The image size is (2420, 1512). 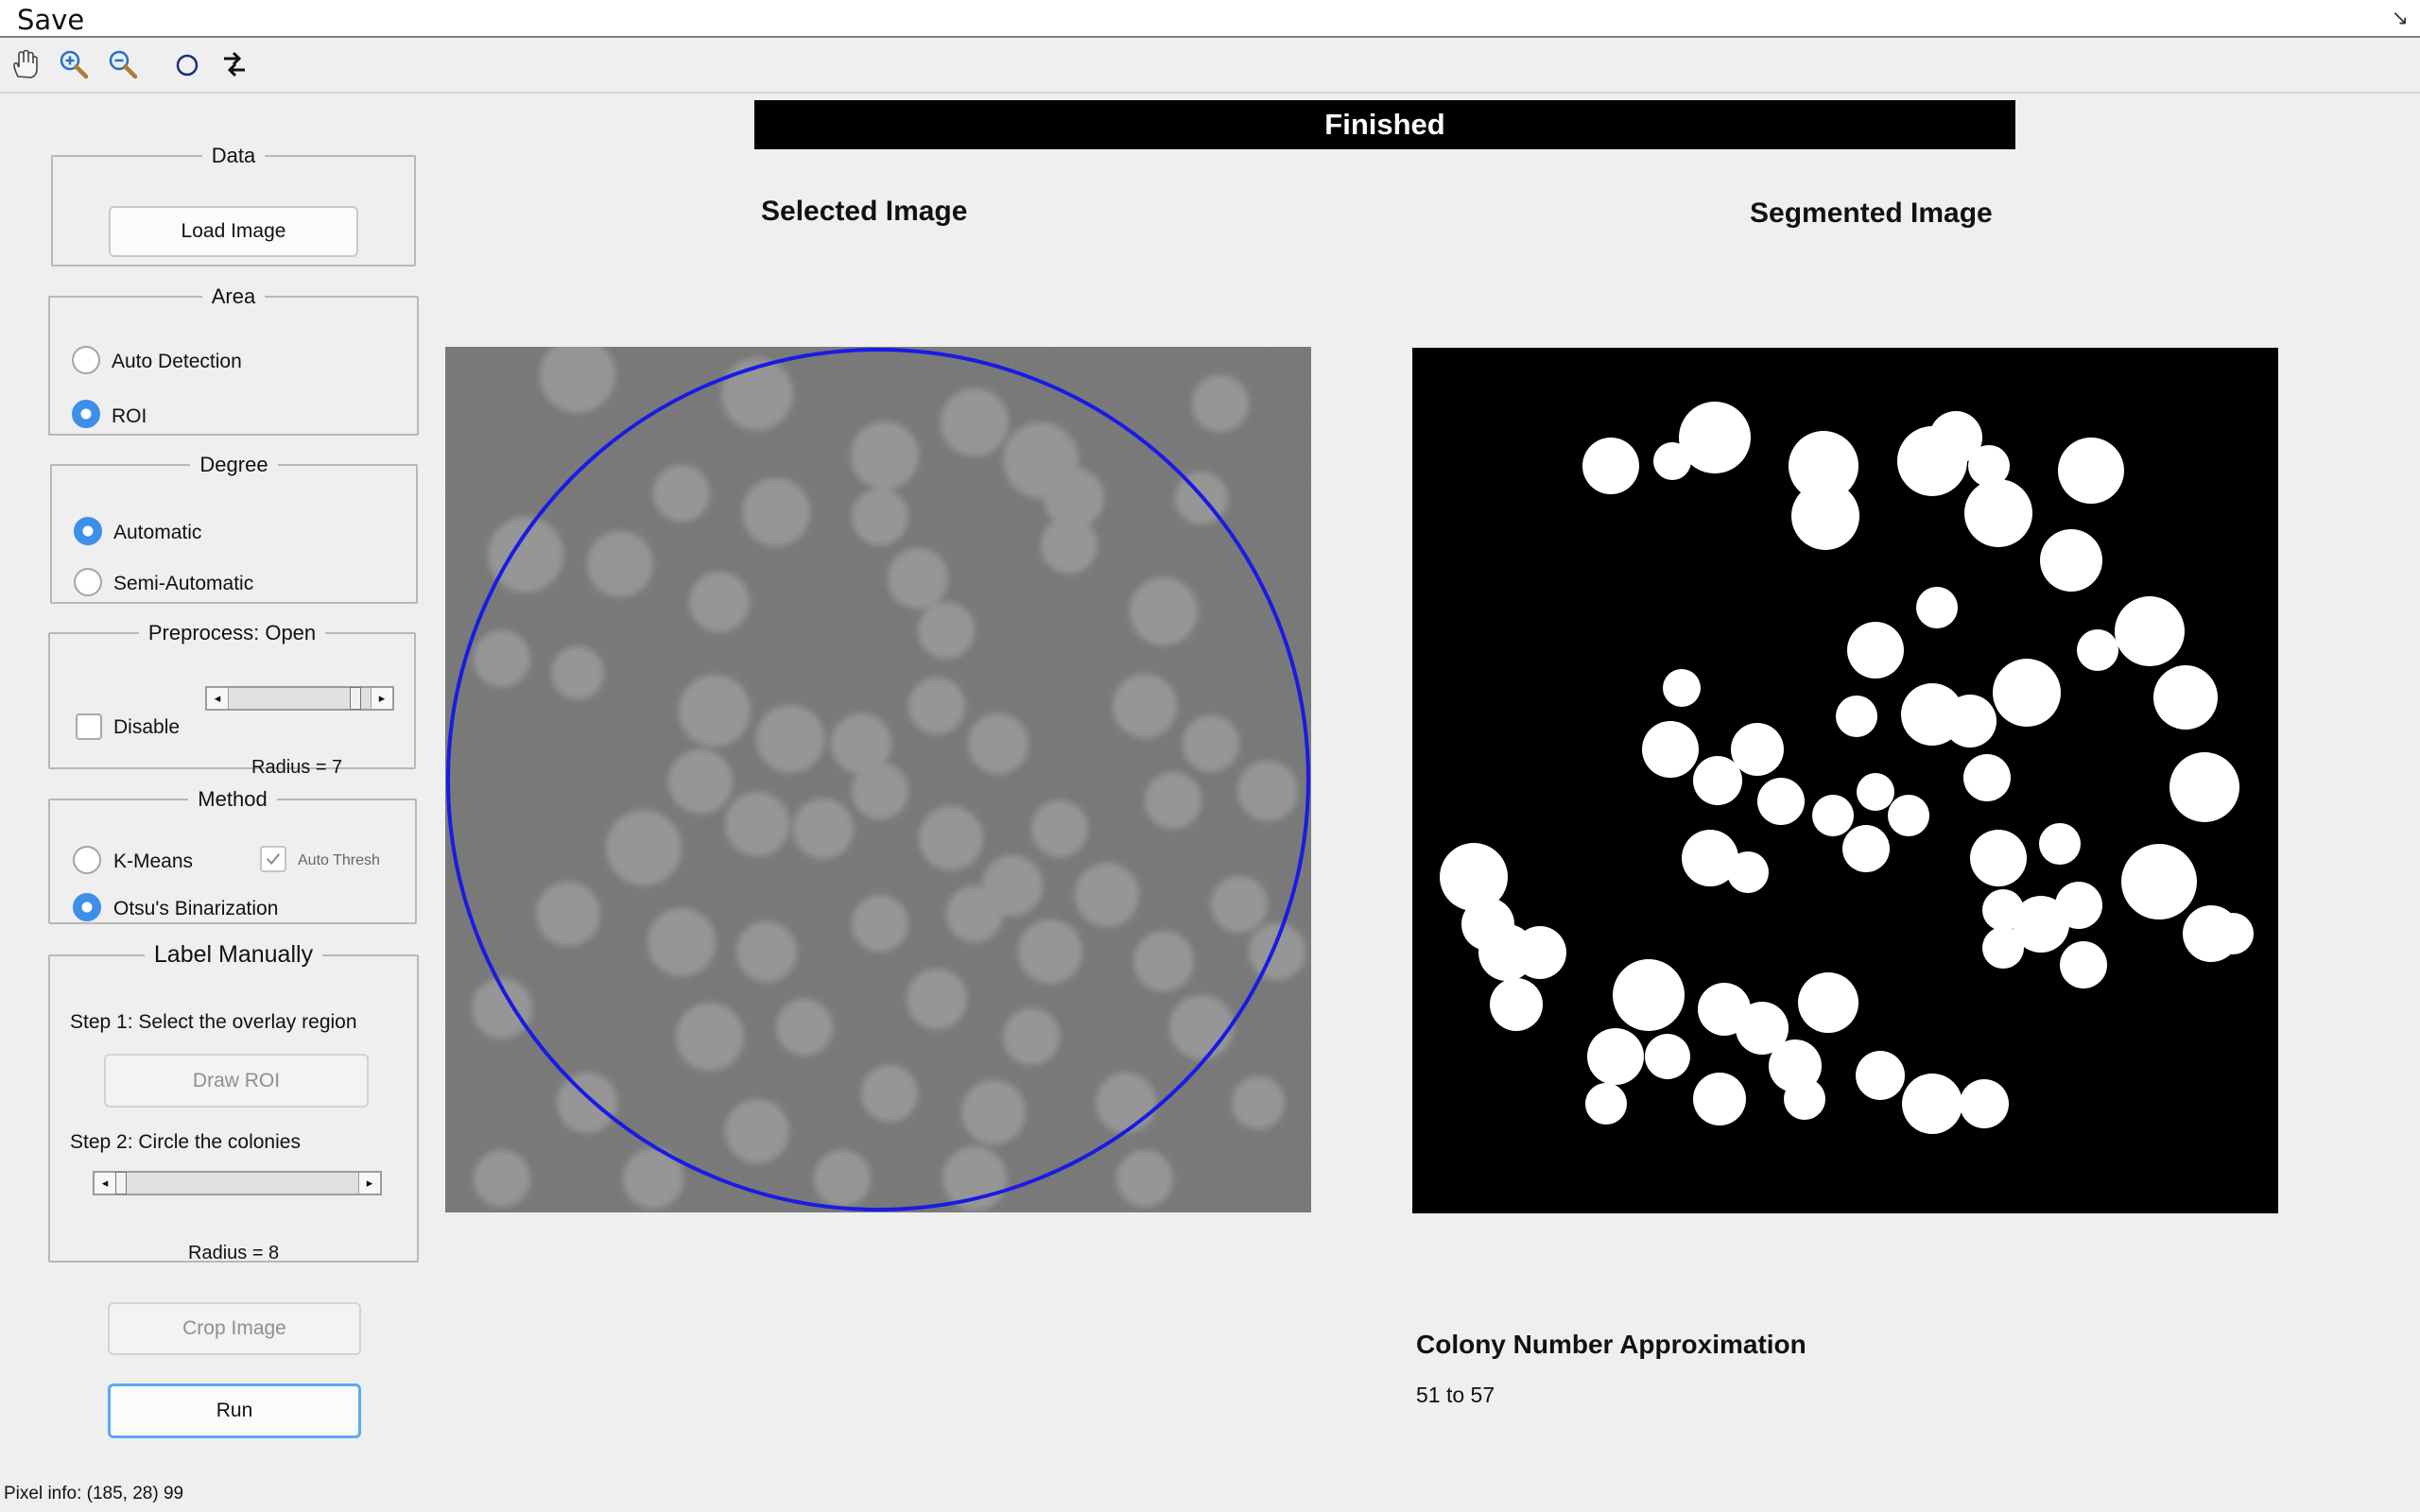 I want to click on auto-detection-label: Auto Detection, so click(x=177, y=361).